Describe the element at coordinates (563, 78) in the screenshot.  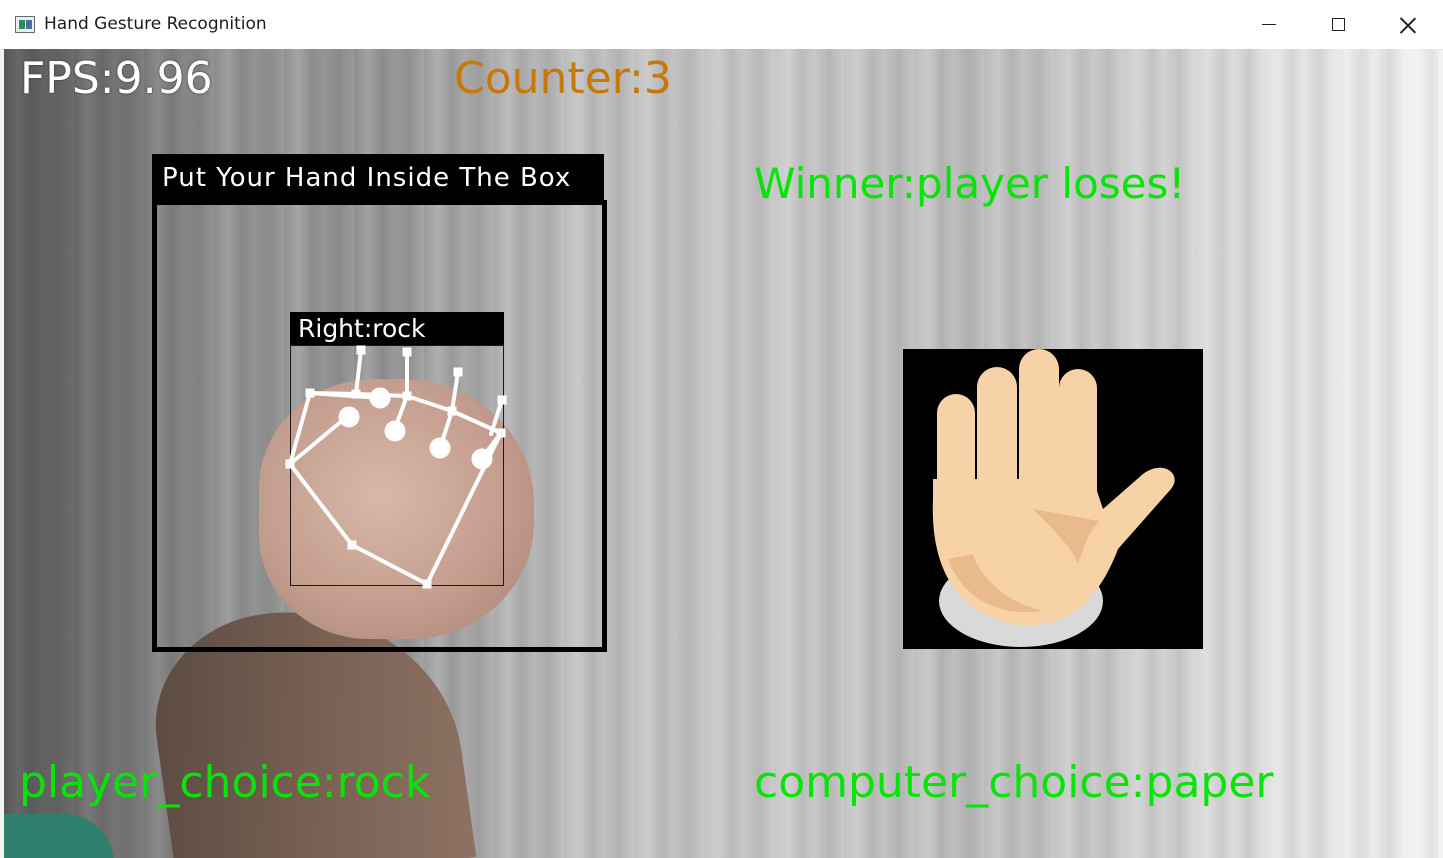
I see `countdown-counter: Counter:3` at that location.